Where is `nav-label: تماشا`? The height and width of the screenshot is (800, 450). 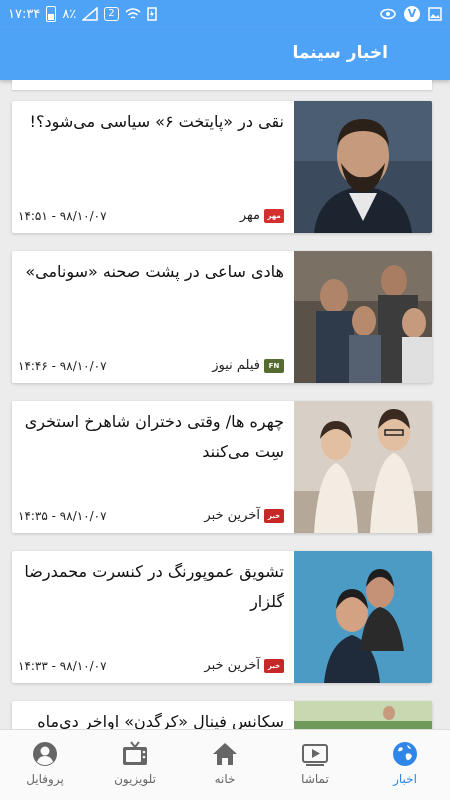
nav-label: تماشا is located at coordinates (315, 779).